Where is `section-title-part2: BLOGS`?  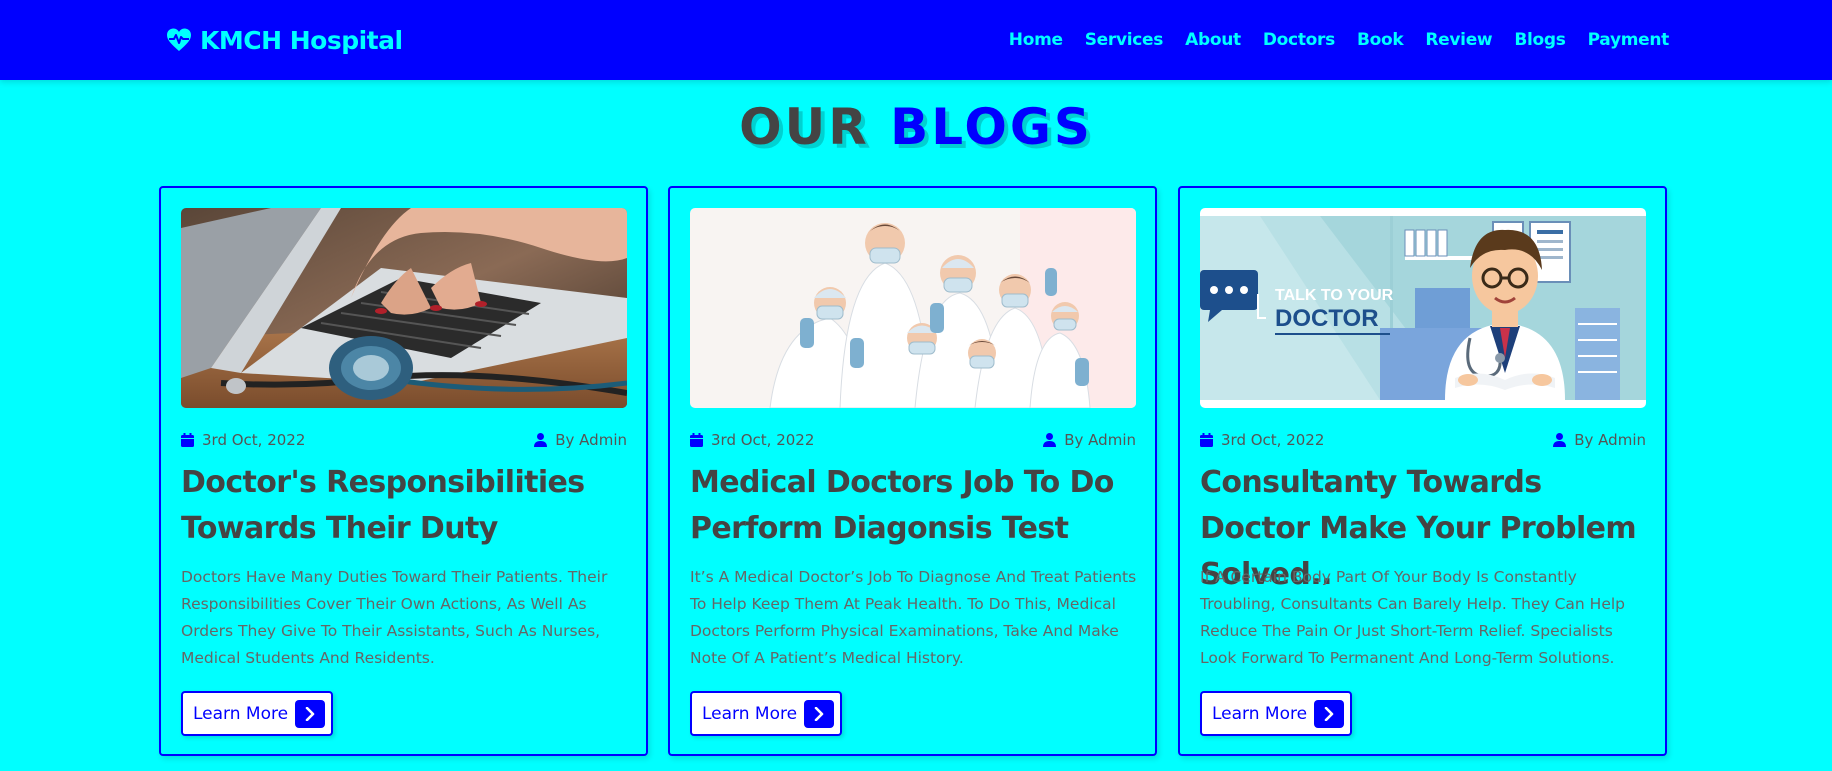
section-title-part2: BLOGS is located at coordinates (991, 127).